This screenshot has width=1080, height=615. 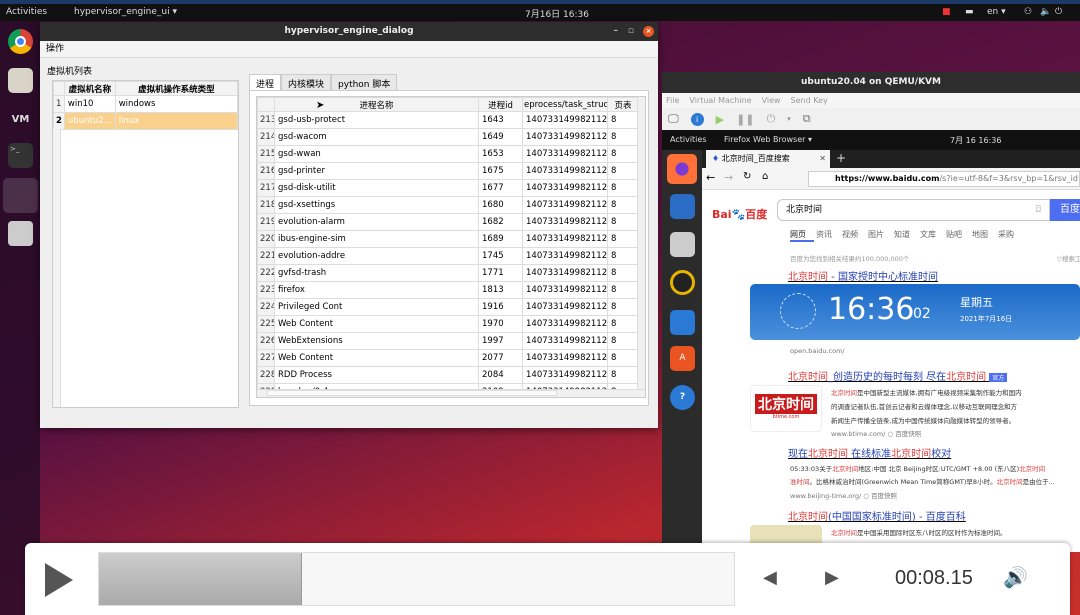 What do you see at coordinates (448, 290) in the screenshot?
I see `process-row: 223firefox18131407331499821128` at bounding box center [448, 290].